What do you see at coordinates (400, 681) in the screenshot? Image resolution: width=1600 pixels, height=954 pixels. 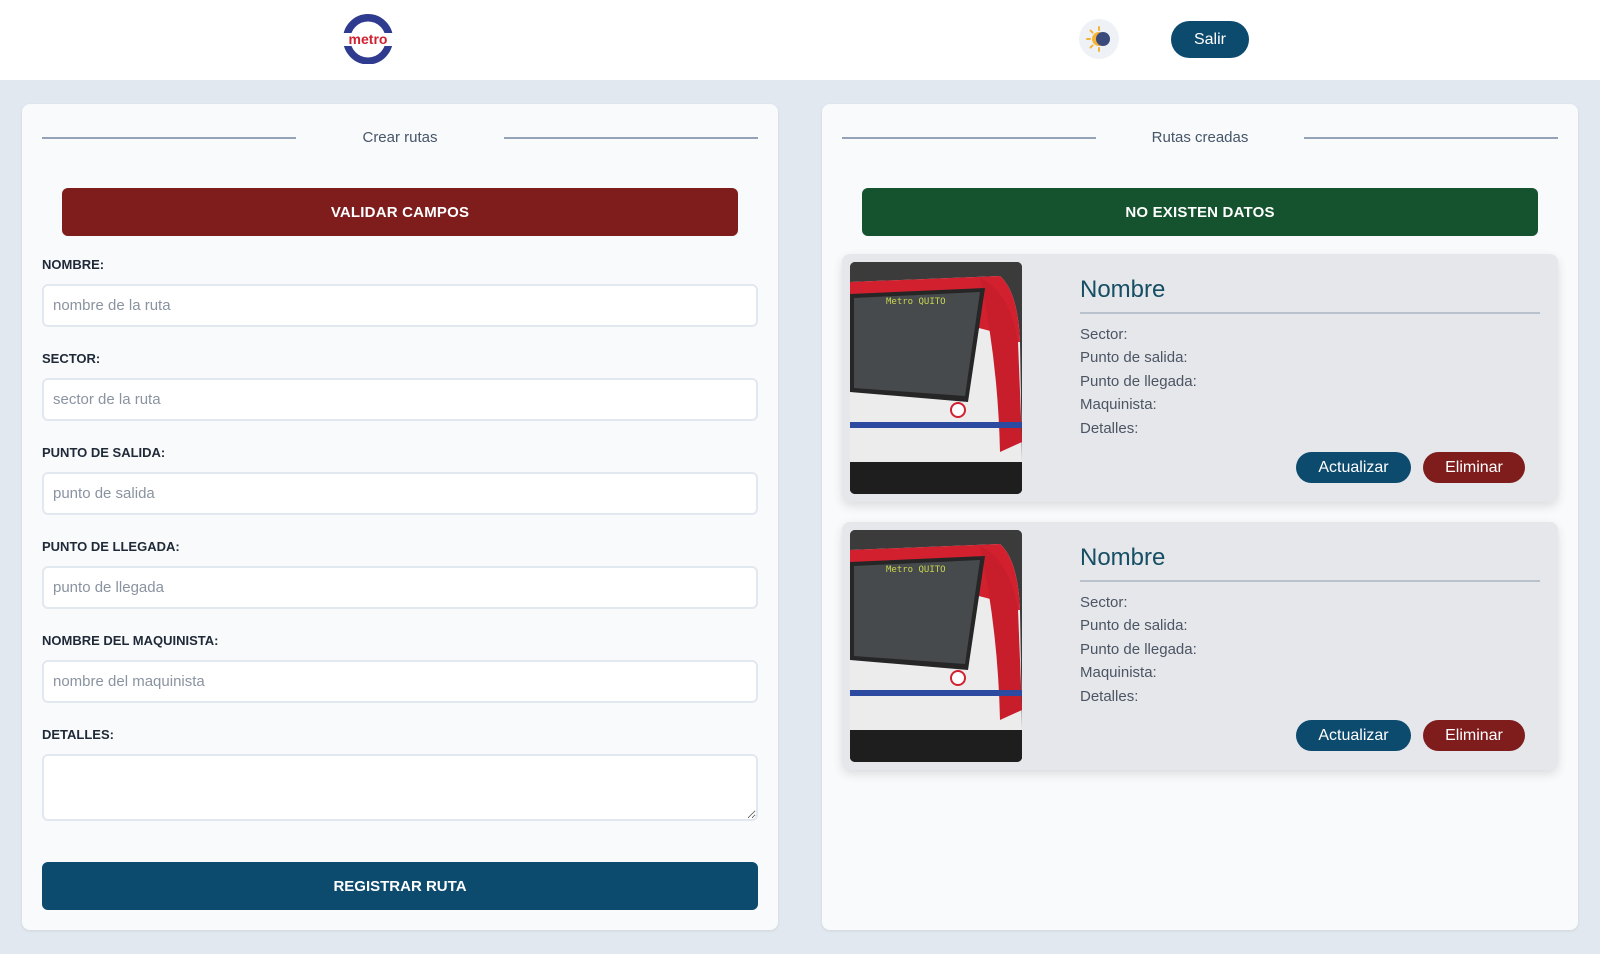 I see `driver-name-input` at bounding box center [400, 681].